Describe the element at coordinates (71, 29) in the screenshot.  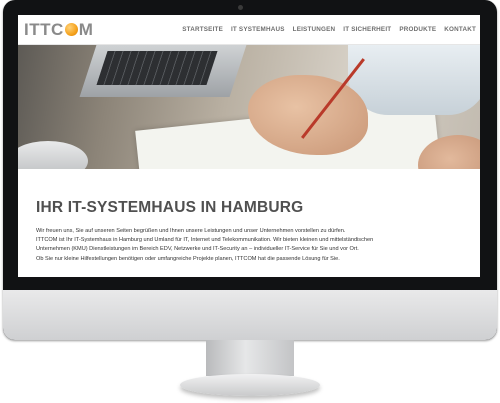
I see `globe-icon` at that location.